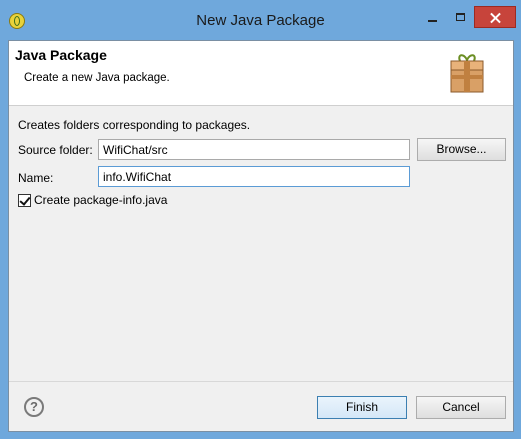  Describe the element at coordinates (461, 19) in the screenshot. I see `maximize-button` at that location.